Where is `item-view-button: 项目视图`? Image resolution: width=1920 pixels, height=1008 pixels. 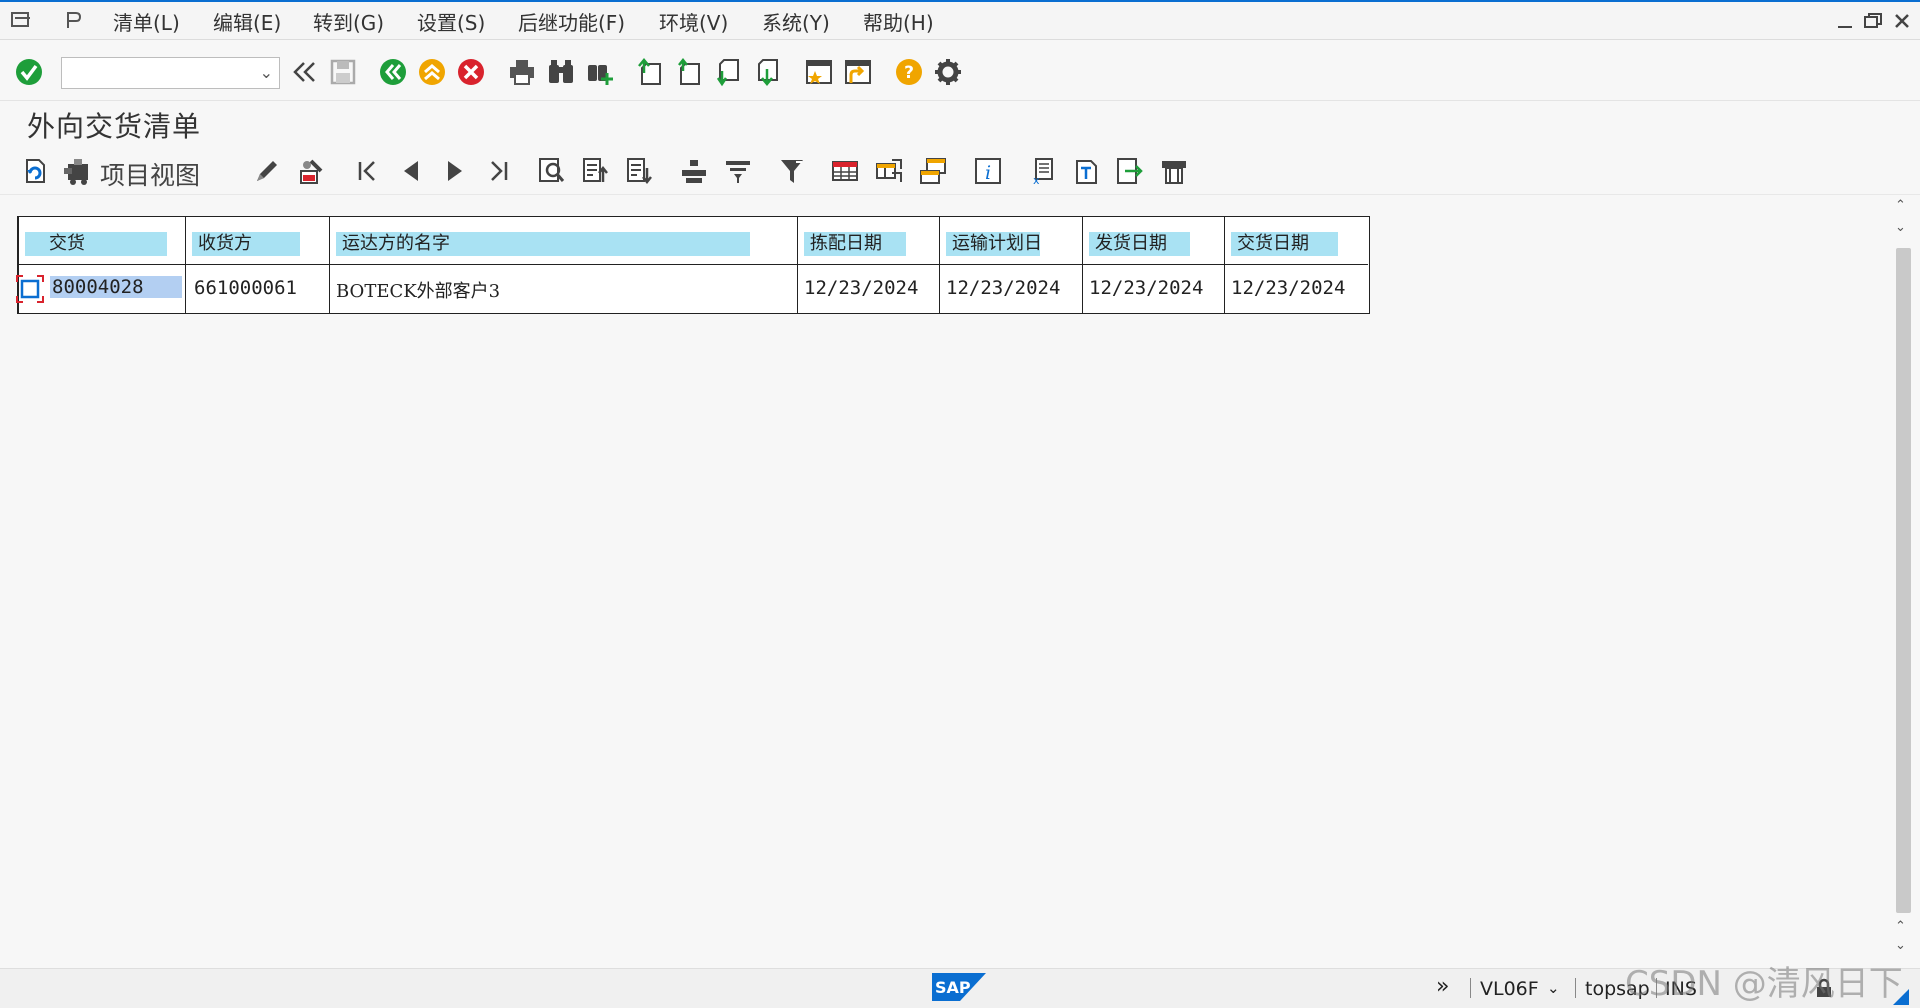 item-view-button: 项目视图 is located at coordinates (157, 173).